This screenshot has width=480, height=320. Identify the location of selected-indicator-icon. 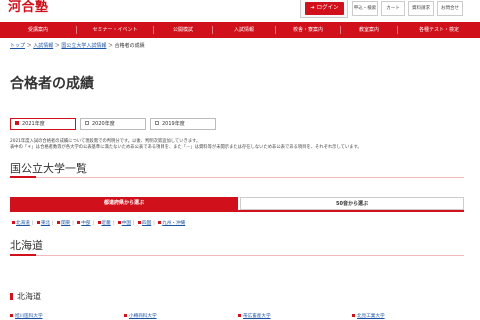
(17, 123).